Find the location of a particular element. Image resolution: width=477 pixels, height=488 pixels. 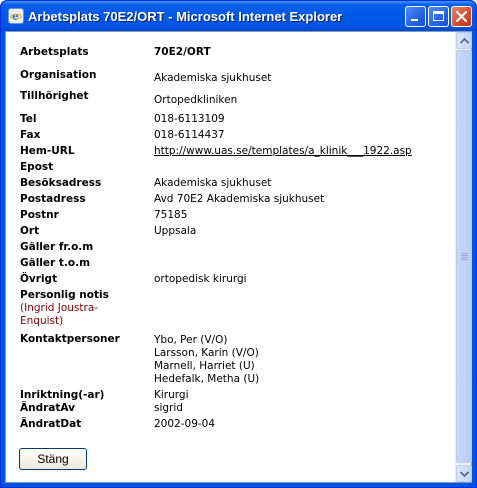

value-fax: 018-6114437 is located at coordinates (189, 135).